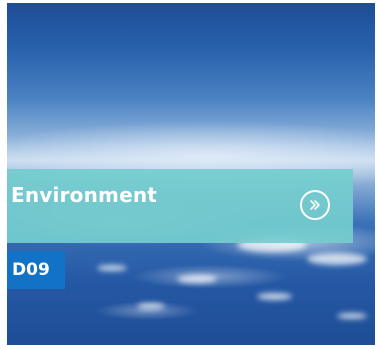 Image resolution: width=378 pixels, height=349 pixels. Describe the element at coordinates (84, 195) in the screenshot. I see `tile-title: Environment` at that location.